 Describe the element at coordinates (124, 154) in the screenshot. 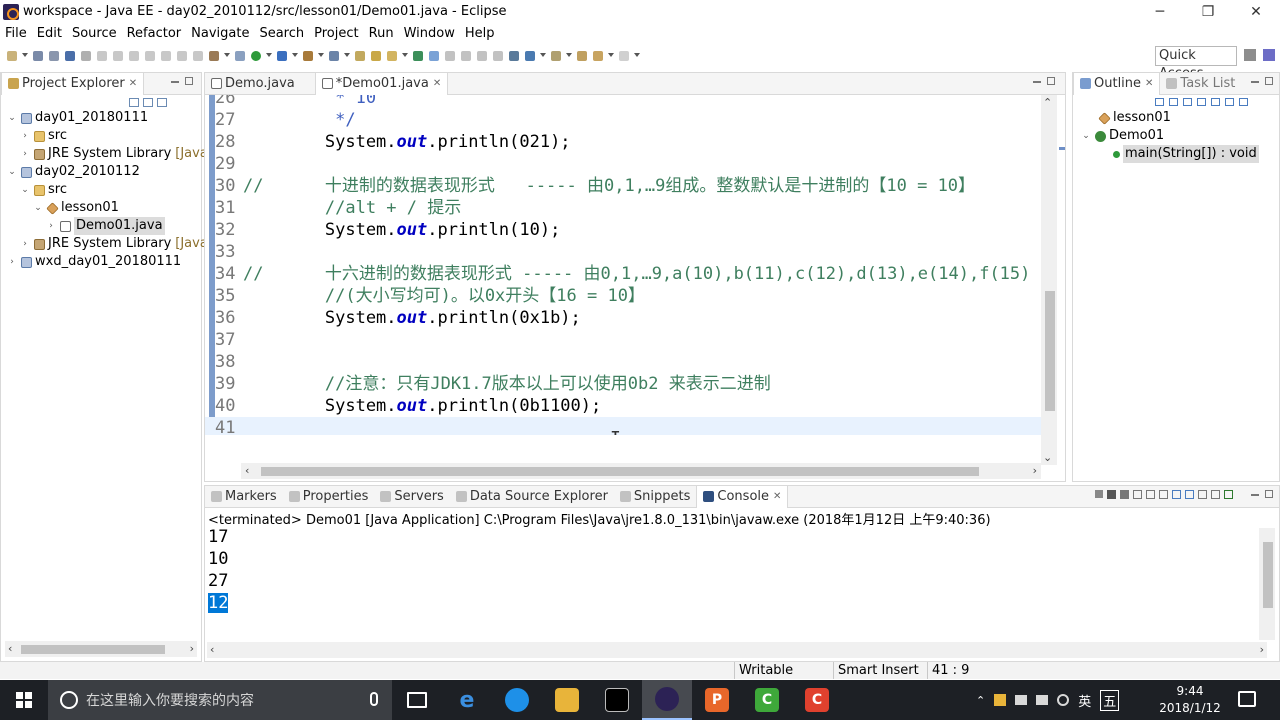

I see `tree-item-jre-library: › JRE System Library [JavaSE-` at that location.